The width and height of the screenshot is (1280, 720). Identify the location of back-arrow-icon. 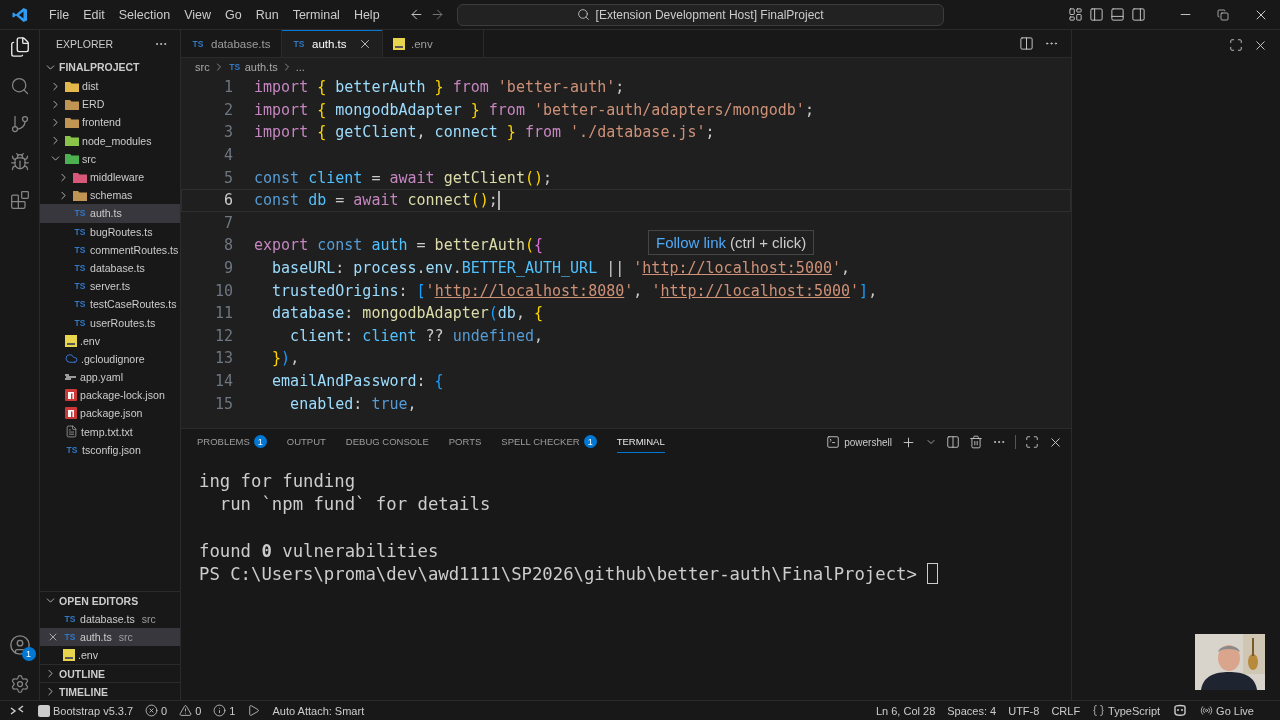
(416, 14).